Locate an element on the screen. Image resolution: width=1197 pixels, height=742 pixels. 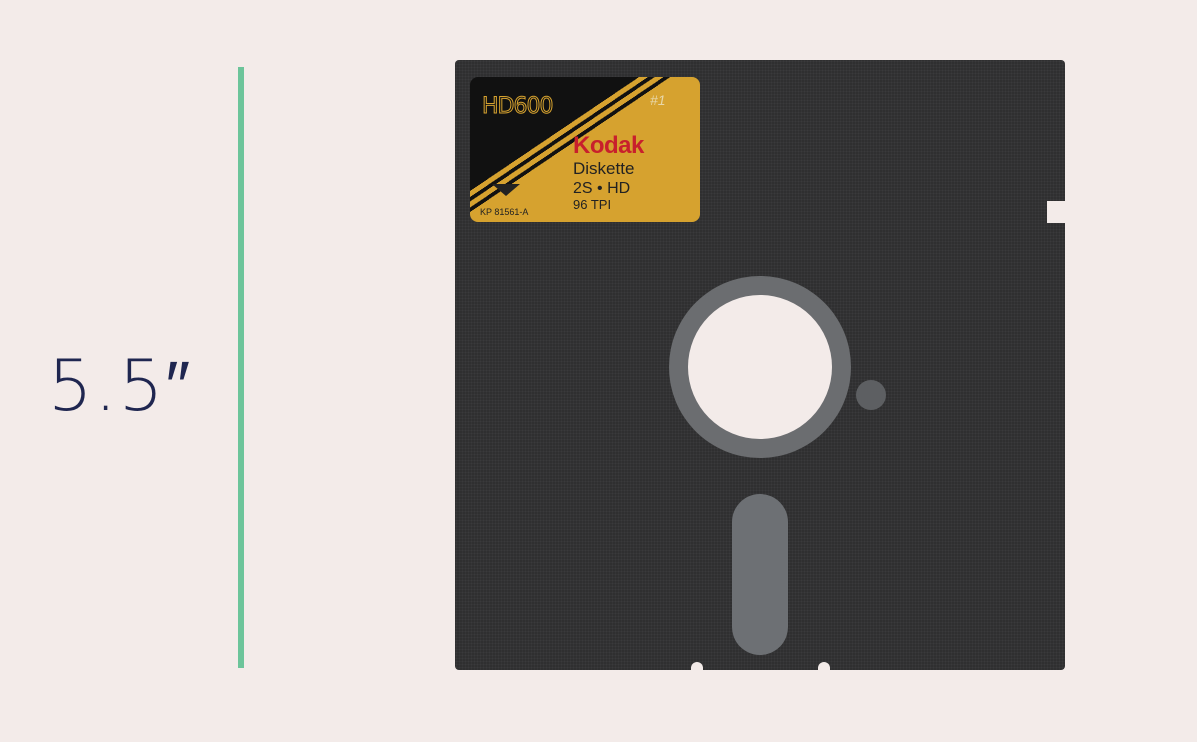
product-name: Diskette is located at coordinates (604, 168).